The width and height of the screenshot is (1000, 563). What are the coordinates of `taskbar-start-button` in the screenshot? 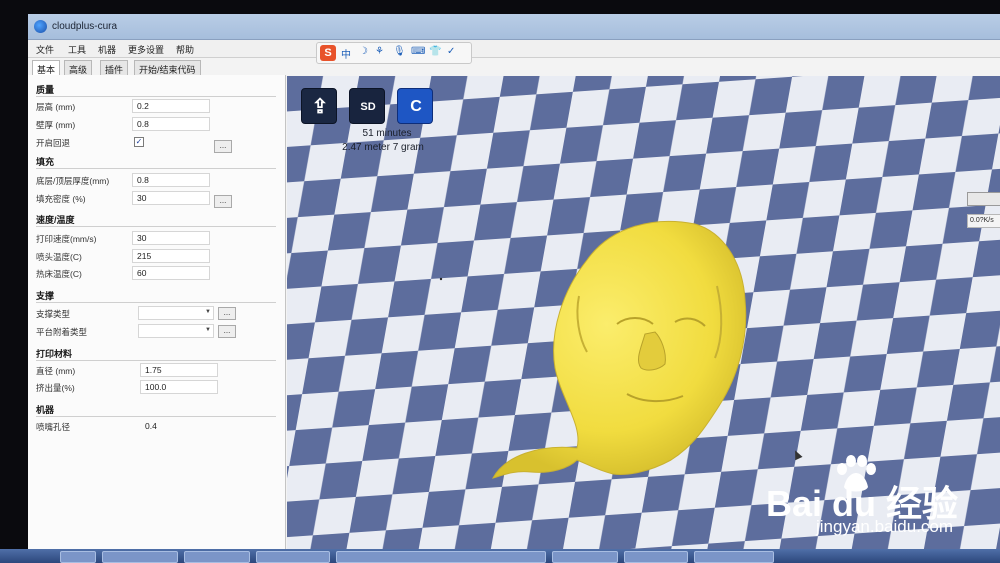 It's located at (78, 557).